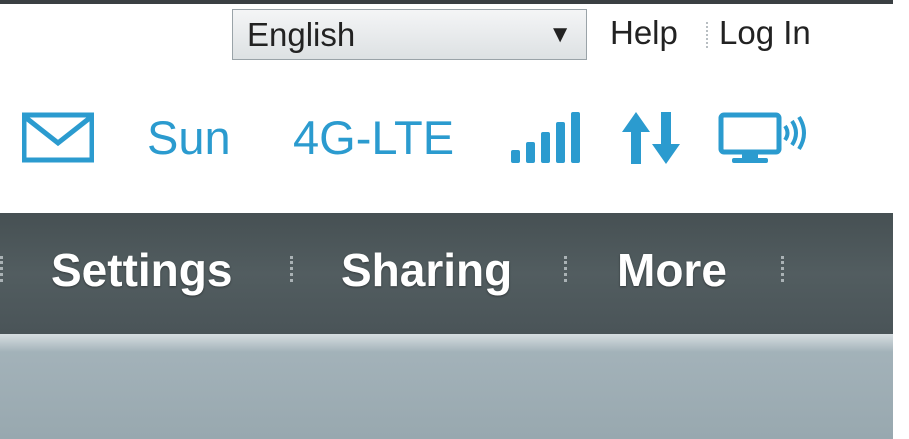 This screenshot has height=439, width=909. What do you see at coordinates (58, 140) in the screenshot?
I see `mail-icon` at bounding box center [58, 140].